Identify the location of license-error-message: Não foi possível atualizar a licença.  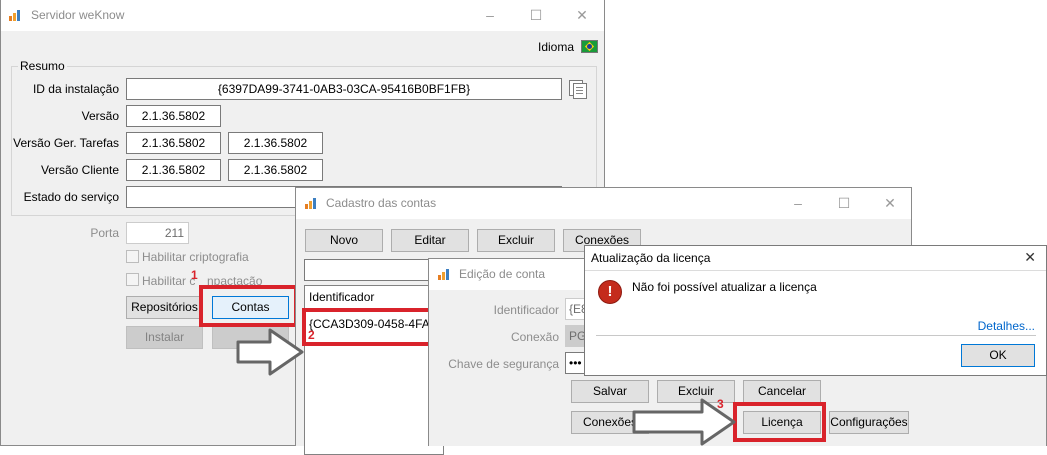
(724, 287).